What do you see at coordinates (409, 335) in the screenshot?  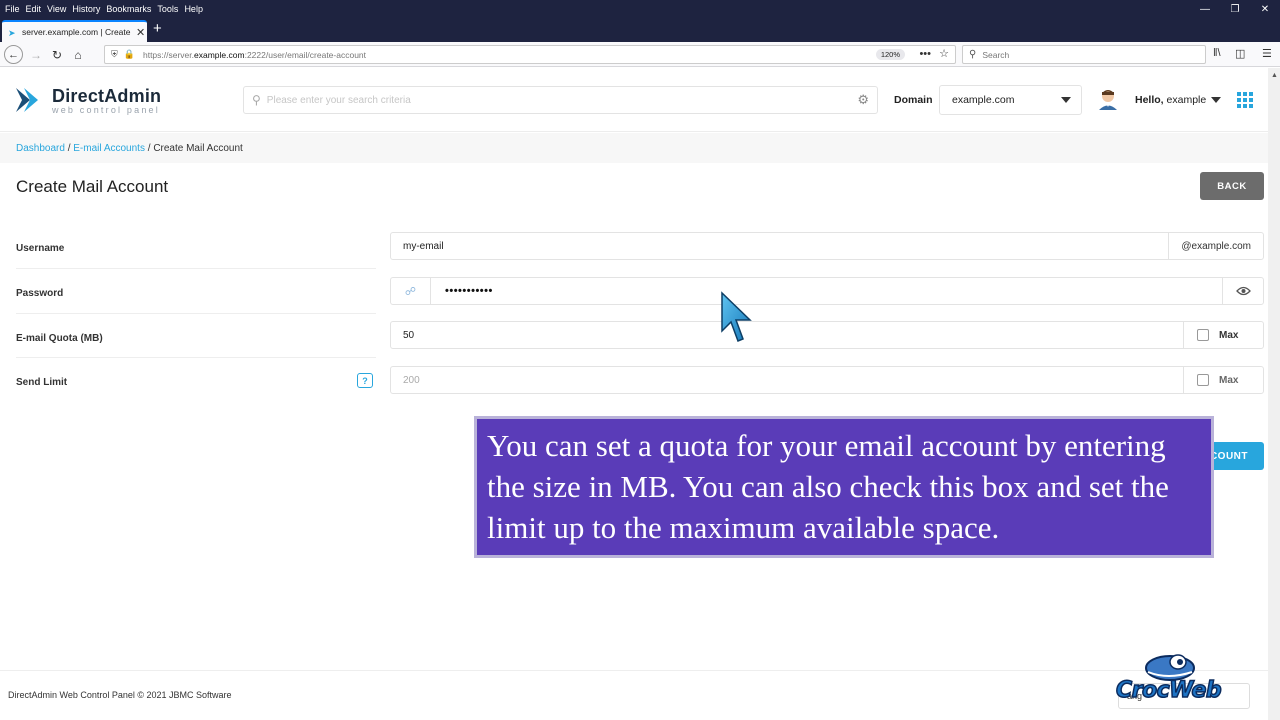 I see `quota-value: 50` at bounding box center [409, 335].